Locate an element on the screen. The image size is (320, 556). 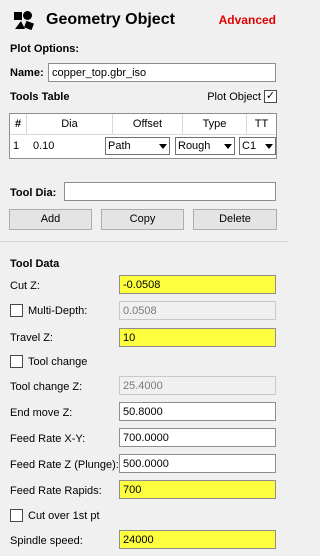
feed-rate-z-label: Feed Rate Z (Plunge): is located at coordinates (64, 465).